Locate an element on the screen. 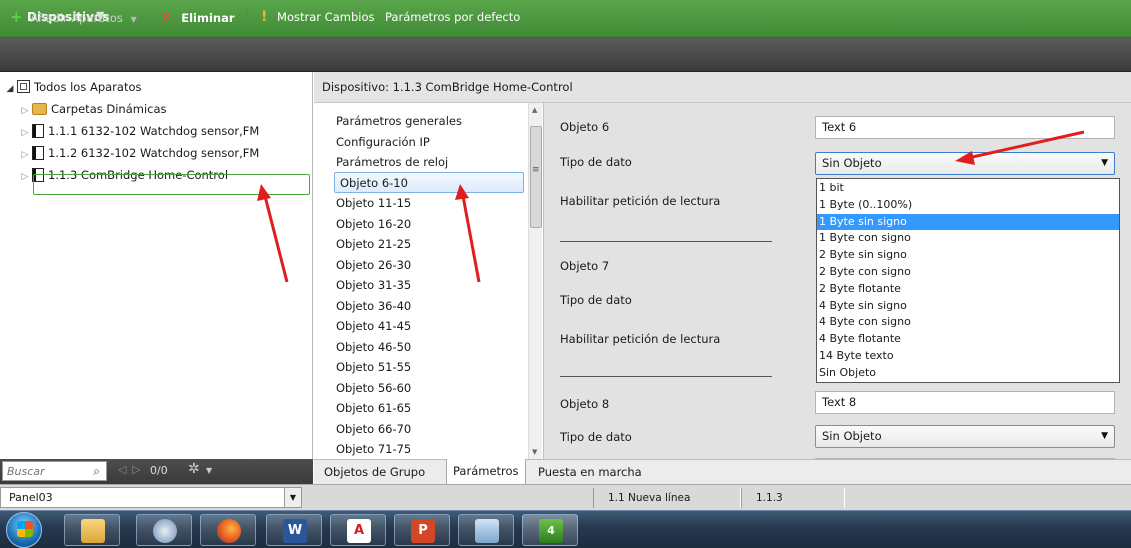 The image size is (1131, 548). param-item-obj-61-65: Objeto 61-65 is located at coordinates (428, 408).